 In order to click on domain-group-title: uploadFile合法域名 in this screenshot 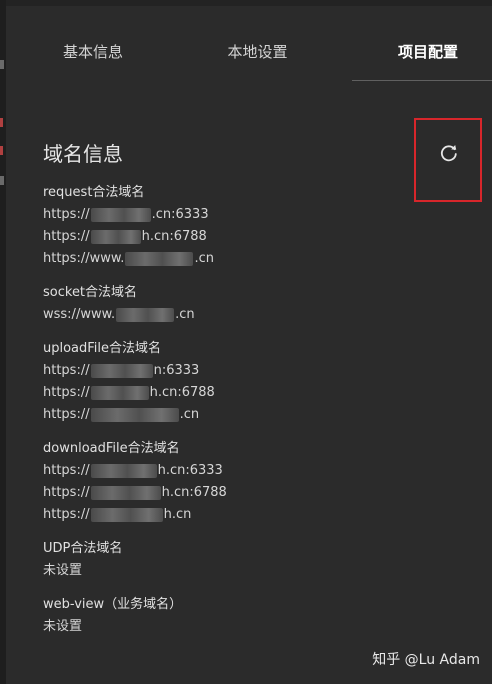, I will do `click(102, 348)`.